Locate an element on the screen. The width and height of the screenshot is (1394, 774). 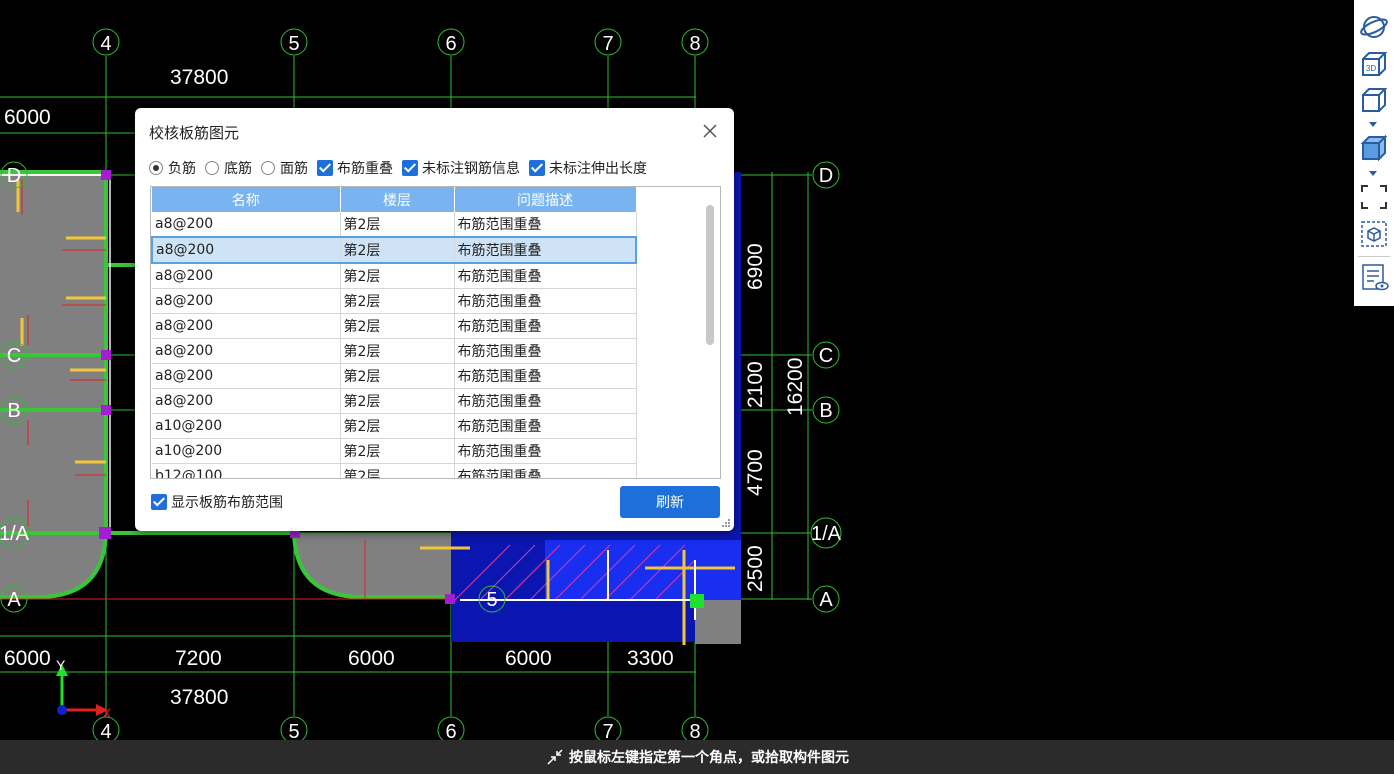
wireframe-view-button is located at coordinates (1374, 101).